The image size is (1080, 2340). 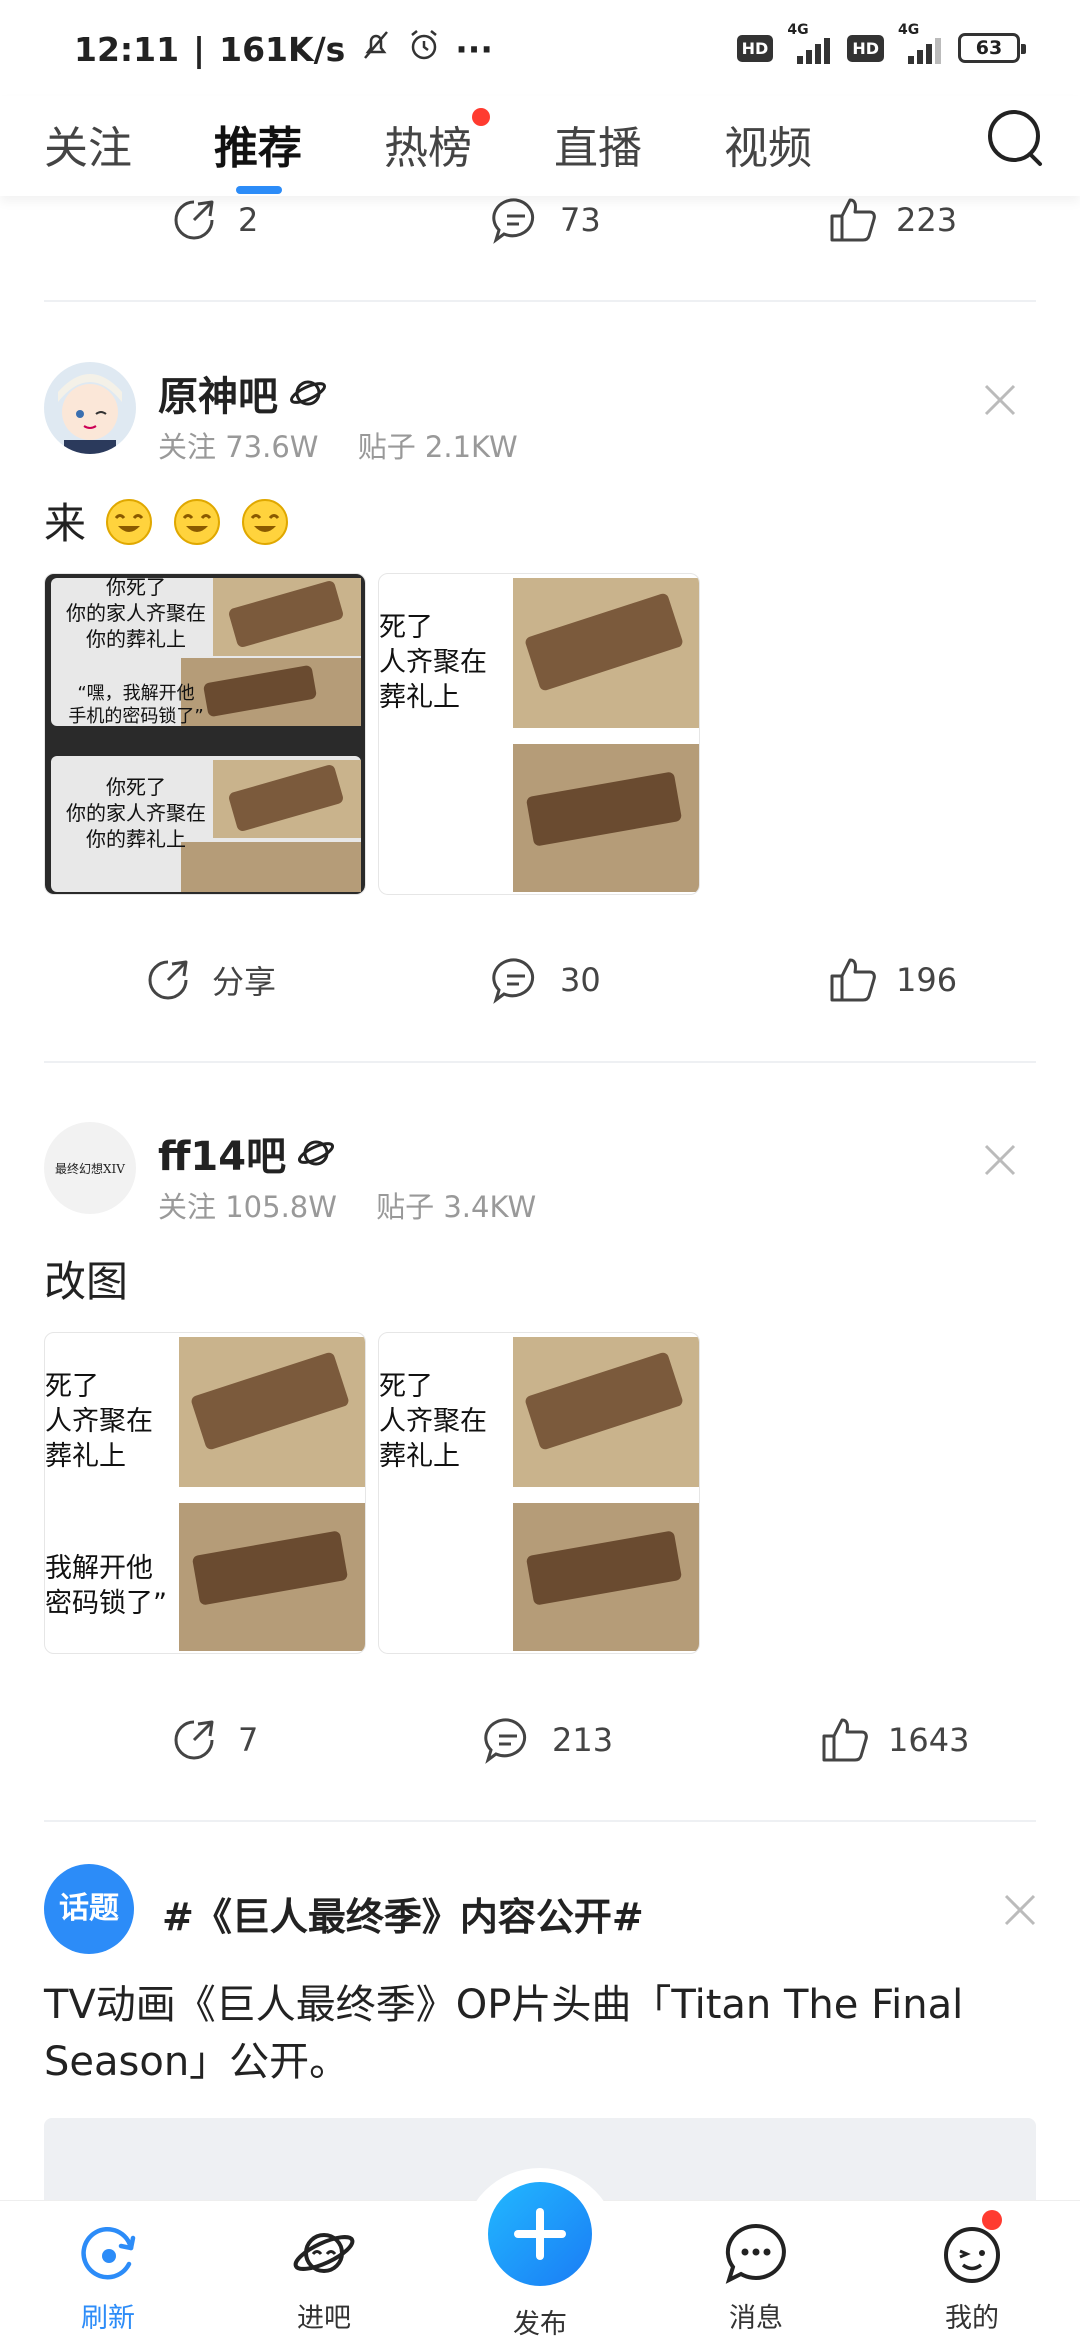 What do you see at coordinates (108, 2253) in the screenshot?
I see `refresh-icon` at bounding box center [108, 2253].